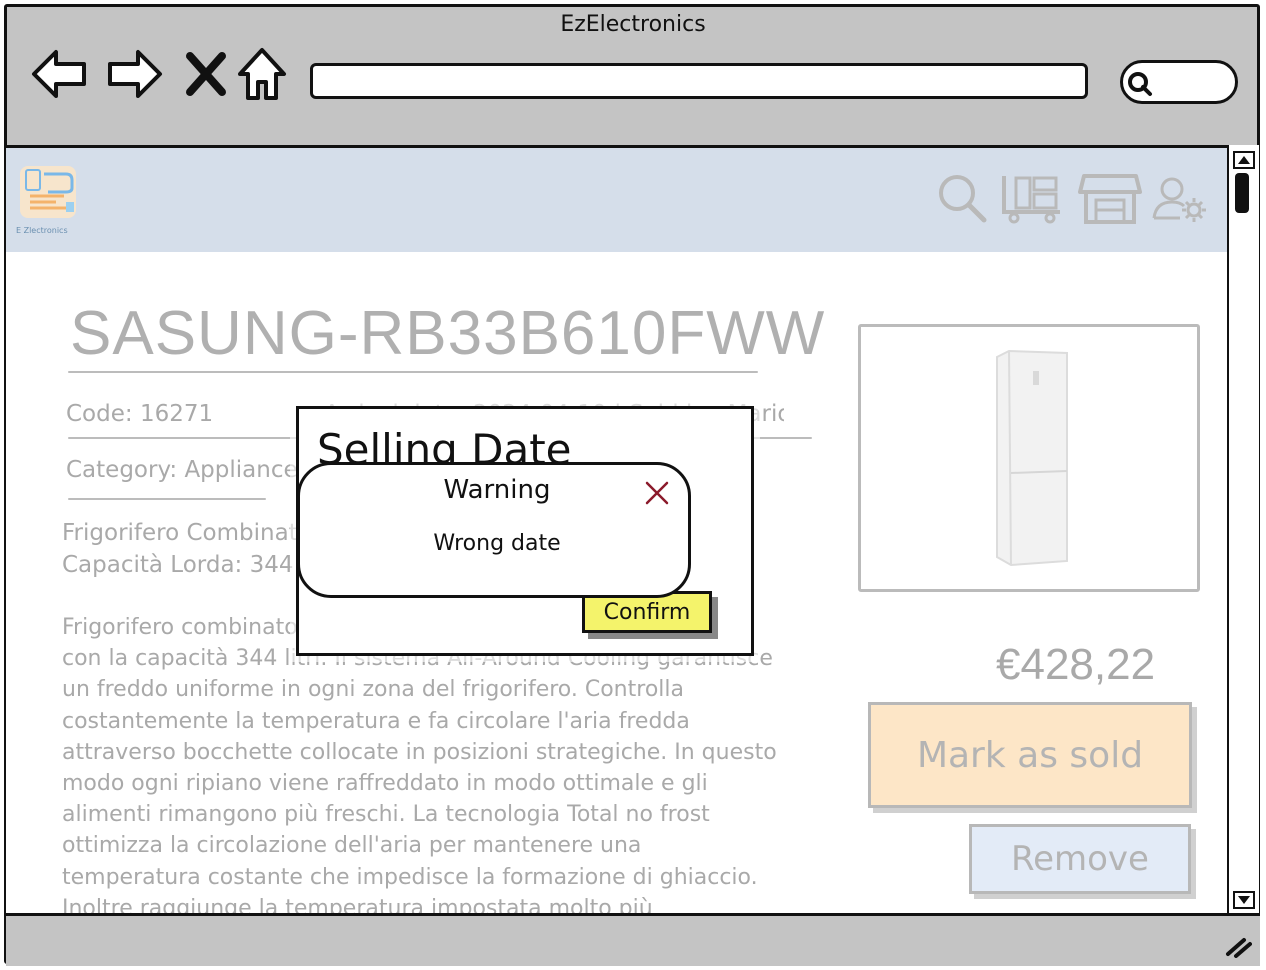  I want to click on logo-text: E Zlectronics, so click(42, 230).